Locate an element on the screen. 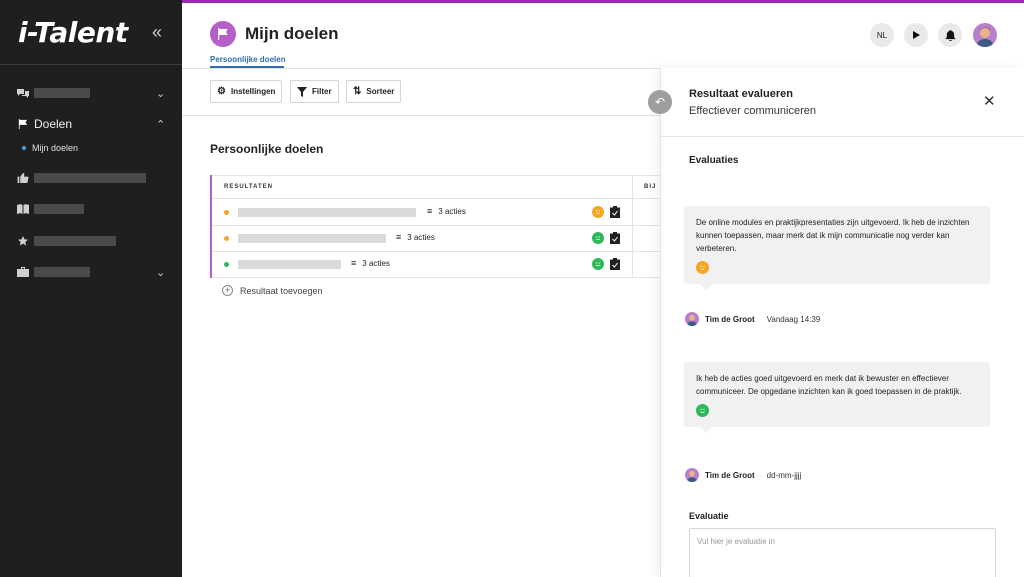  bell-icon is located at coordinates (950, 35).